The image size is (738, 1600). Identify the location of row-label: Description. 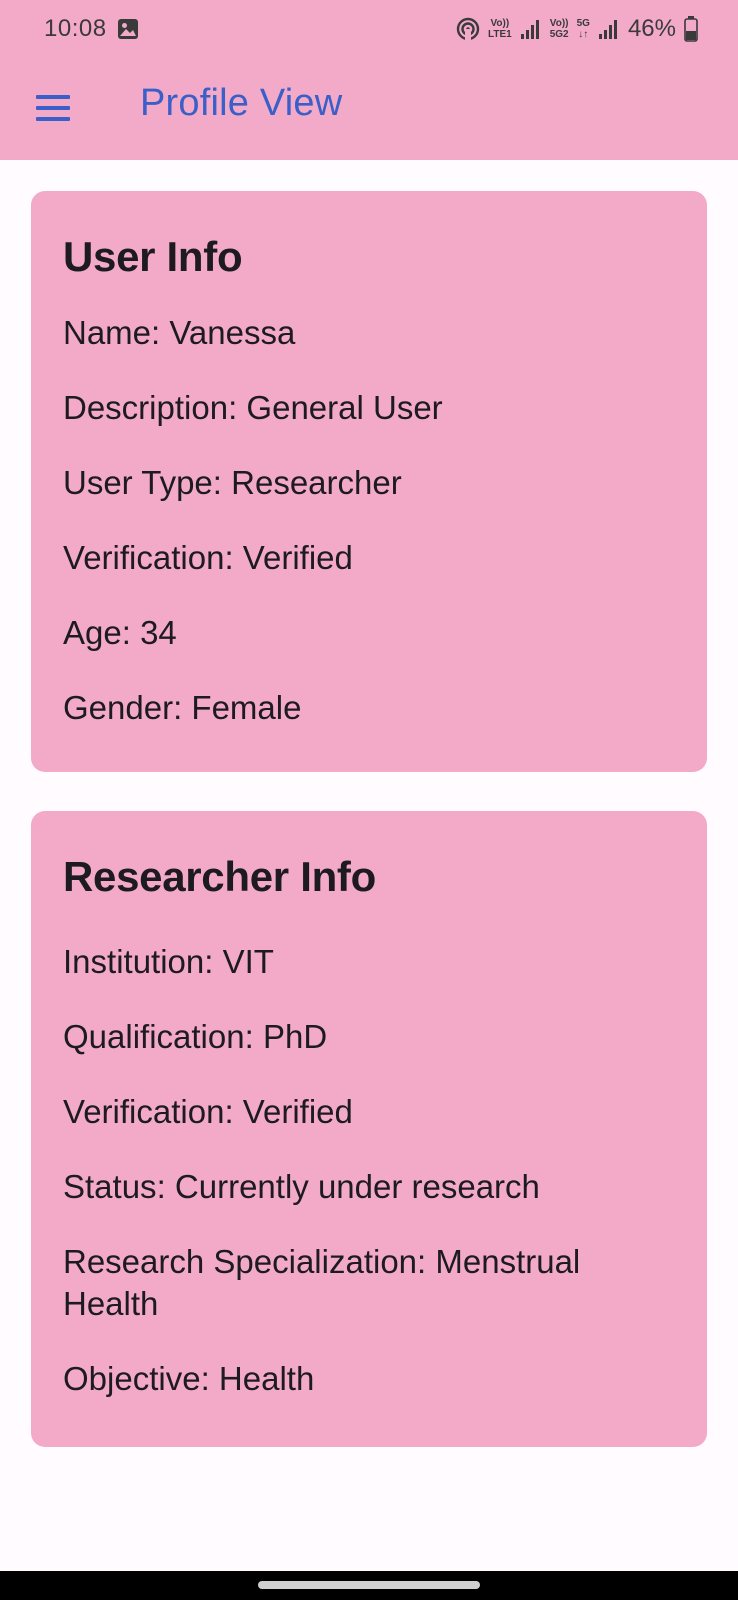
(154, 407).